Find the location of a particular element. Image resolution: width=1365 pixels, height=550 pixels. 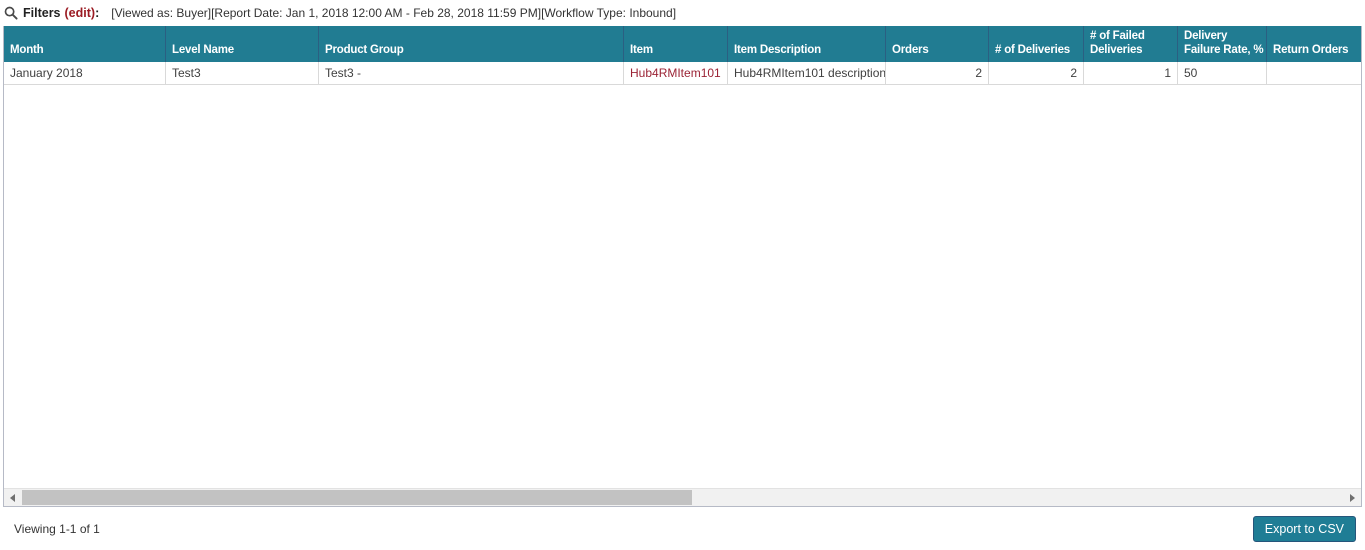

filters-edit-link: (edit) is located at coordinates (80, 13).